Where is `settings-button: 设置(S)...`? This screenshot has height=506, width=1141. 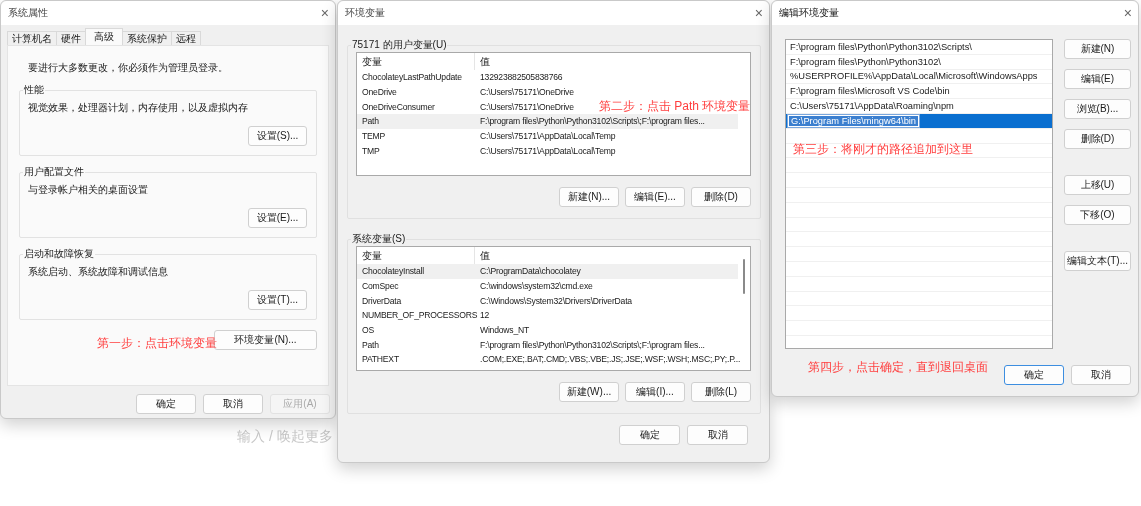
settings-button: 设置(S)... is located at coordinates (277, 136).